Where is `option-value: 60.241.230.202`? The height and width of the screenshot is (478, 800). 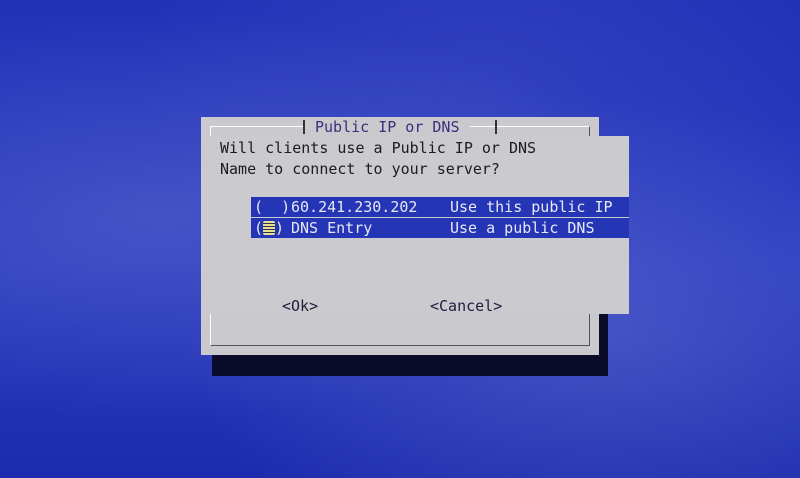 option-value: 60.241.230.202 is located at coordinates (354, 207).